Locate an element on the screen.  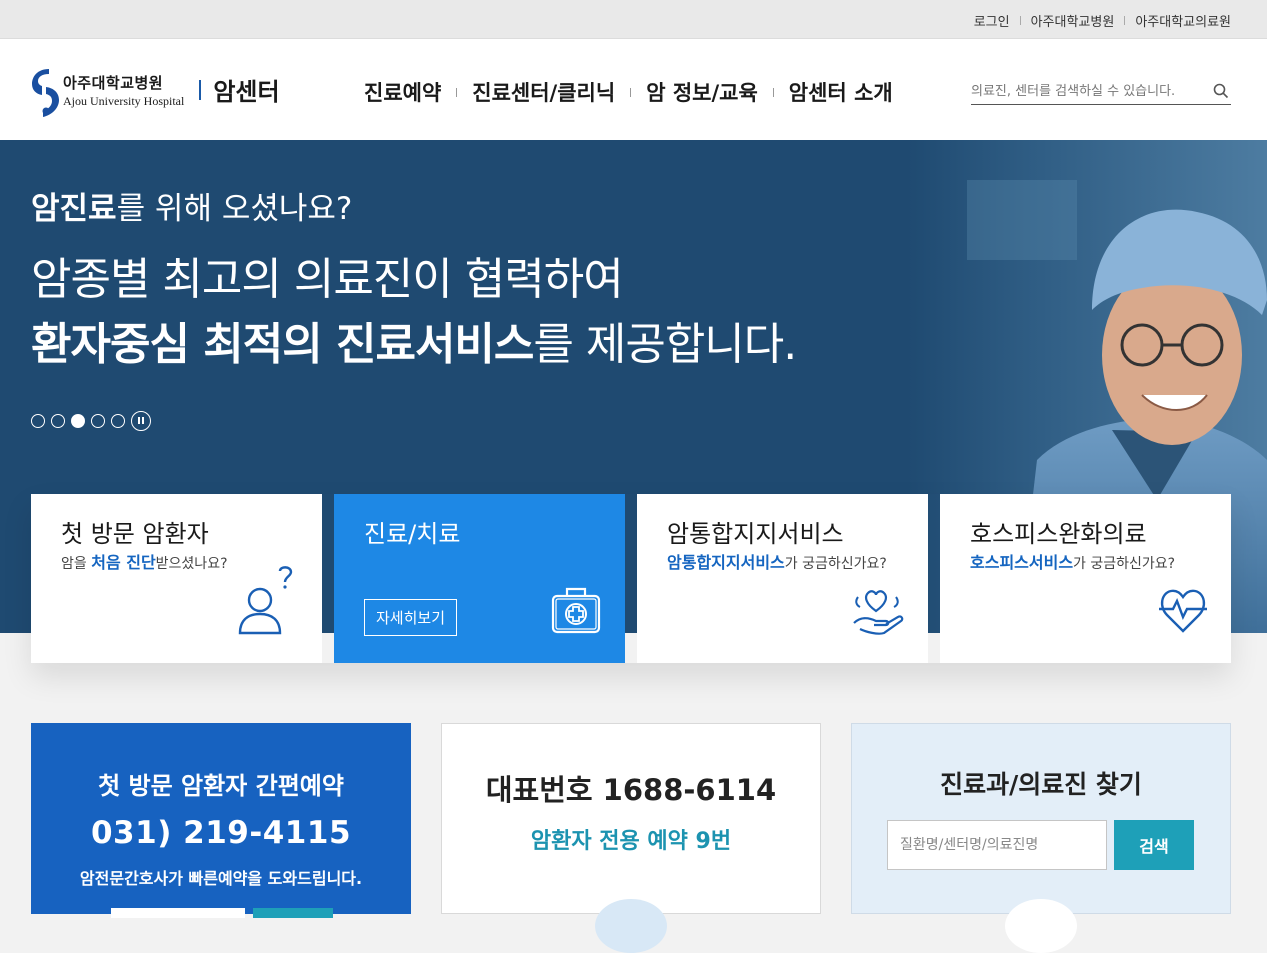
card-first-visit: 첫 방문 암환자 암을 처음 진단받으셨나요? is located at coordinates (176, 578).